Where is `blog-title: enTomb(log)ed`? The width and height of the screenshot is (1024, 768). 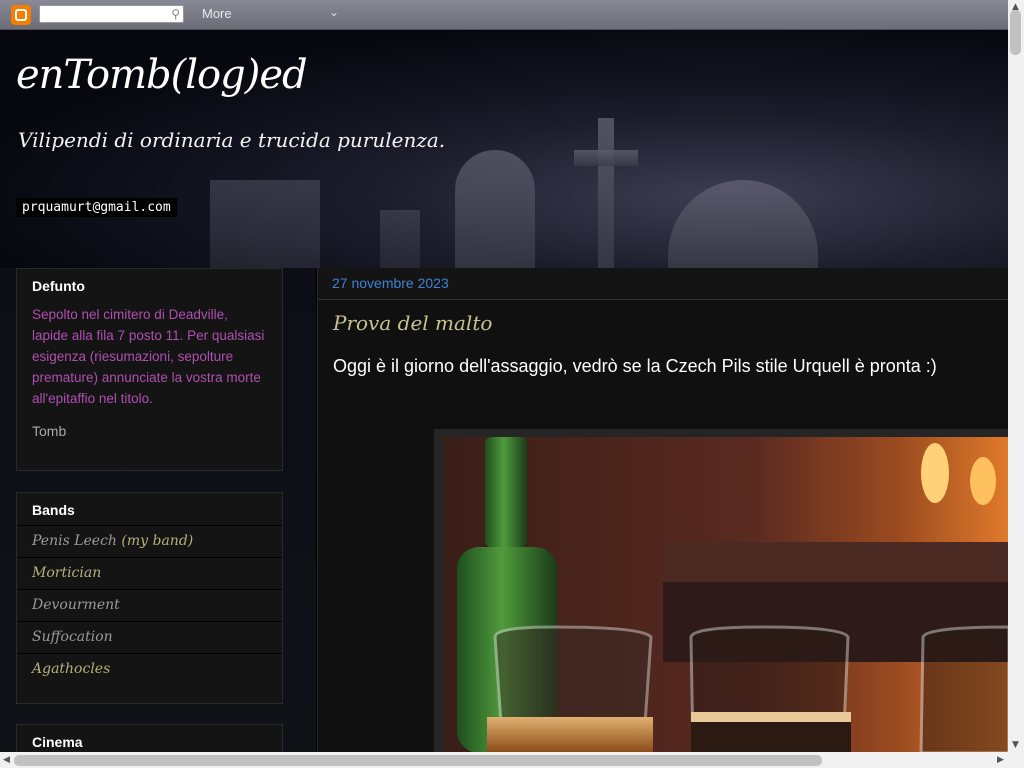
blog-title: enTomb(log)ed is located at coordinates (162, 75).